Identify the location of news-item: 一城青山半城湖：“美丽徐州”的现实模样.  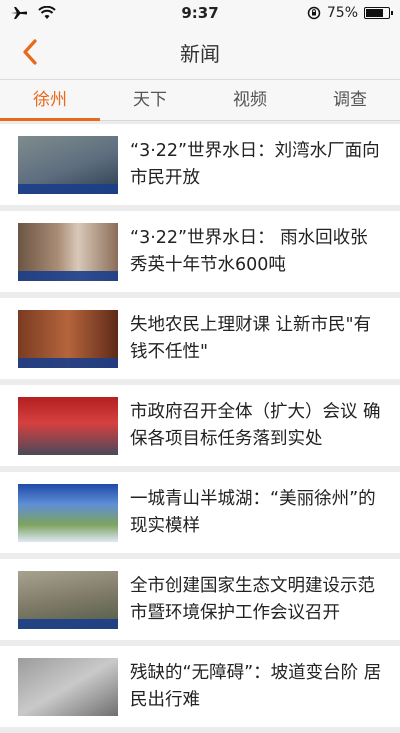
(200, 512).